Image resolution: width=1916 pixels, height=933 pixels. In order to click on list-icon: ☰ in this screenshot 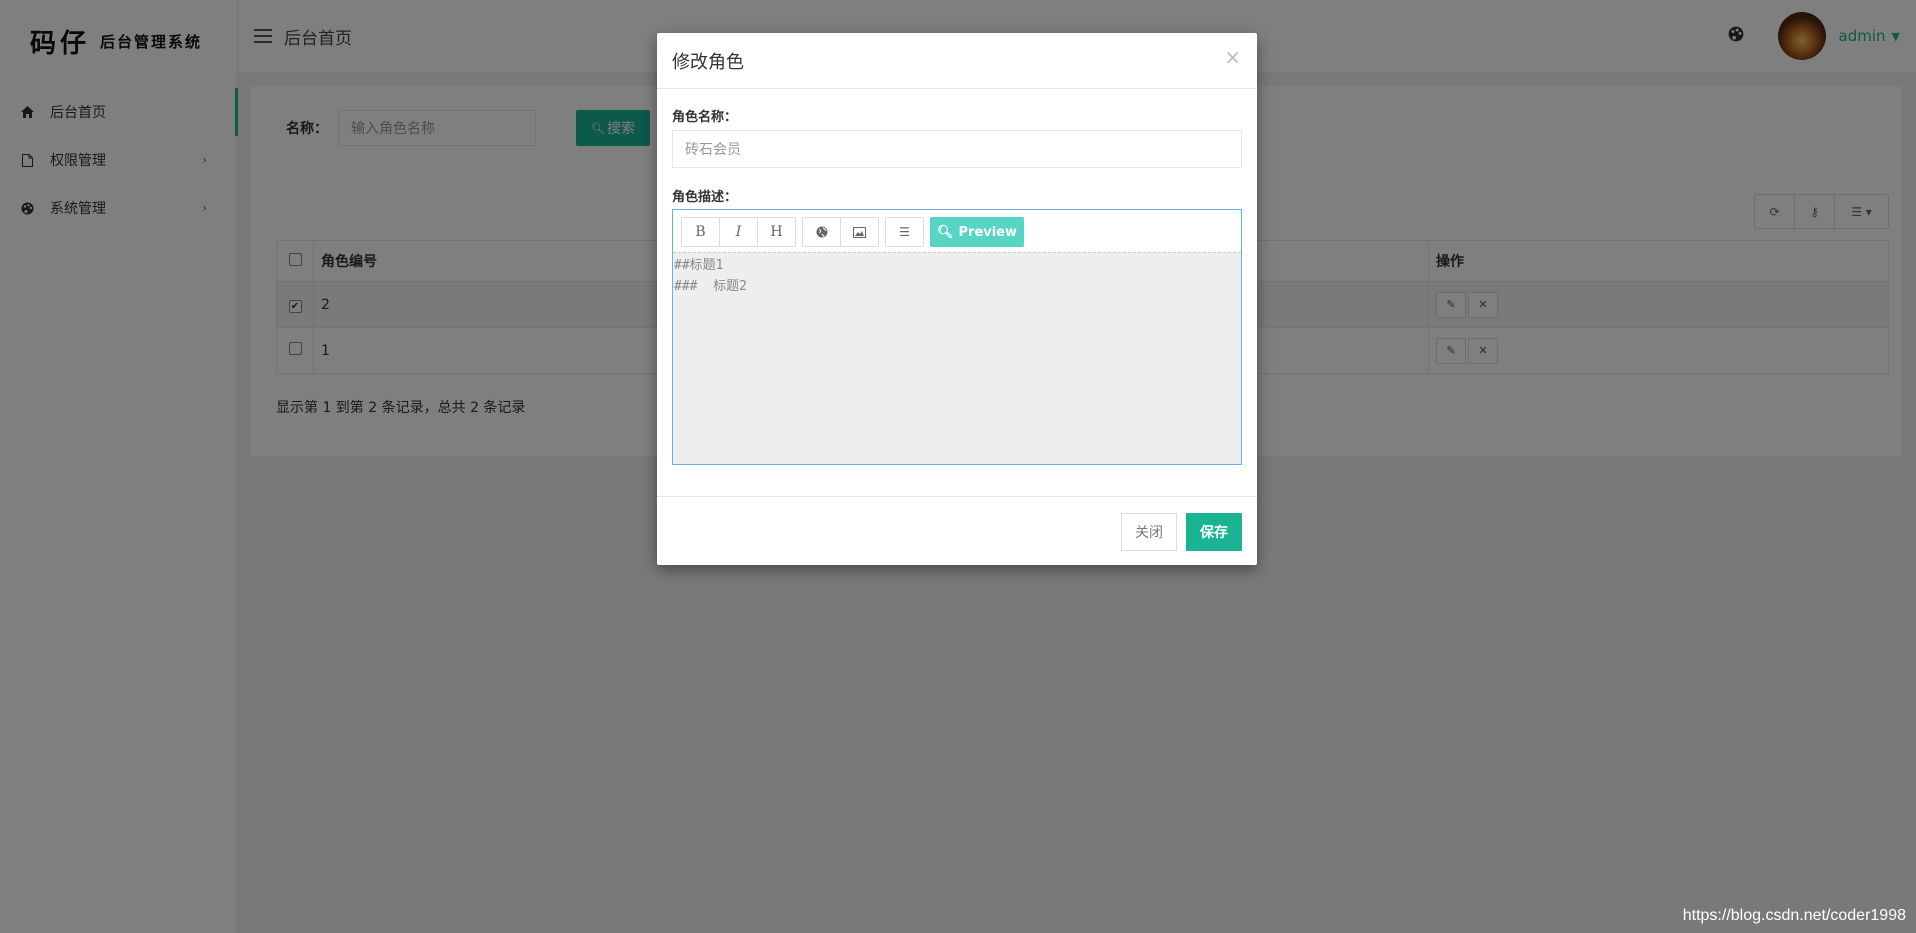, I will do `click(904, 232)`.